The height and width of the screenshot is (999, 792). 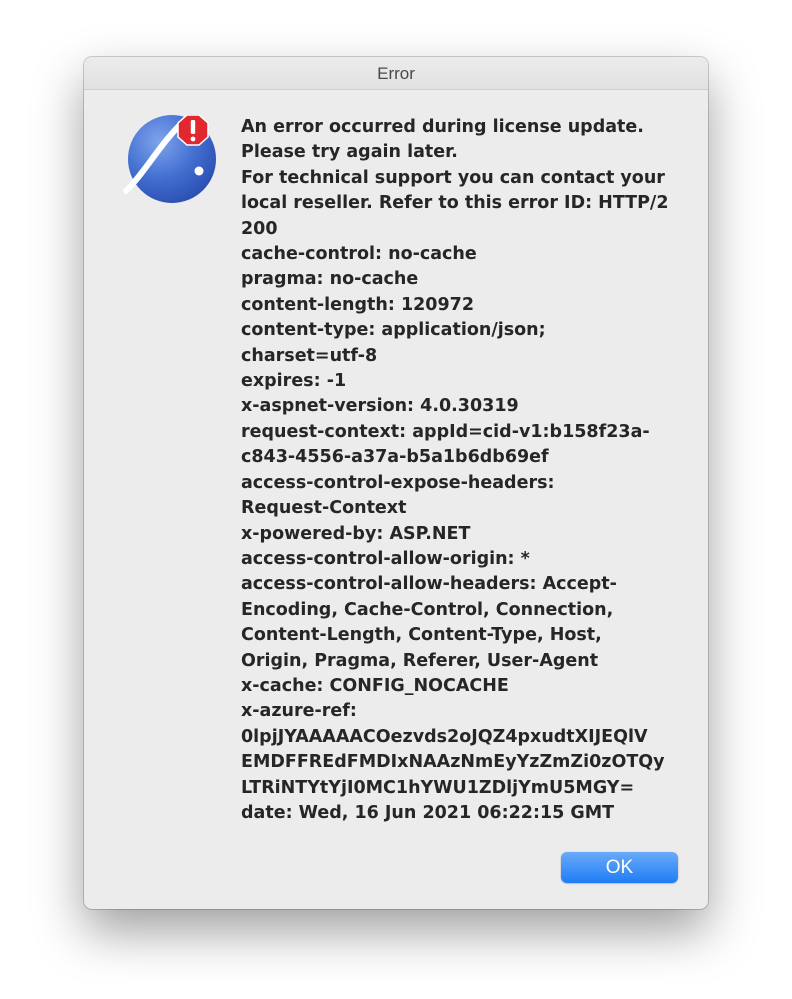 What do you see at coordinates (385, 558) in the screenshot?
I see `message-line: access-control-allow-origin: *` at bounding box center [385, 558].